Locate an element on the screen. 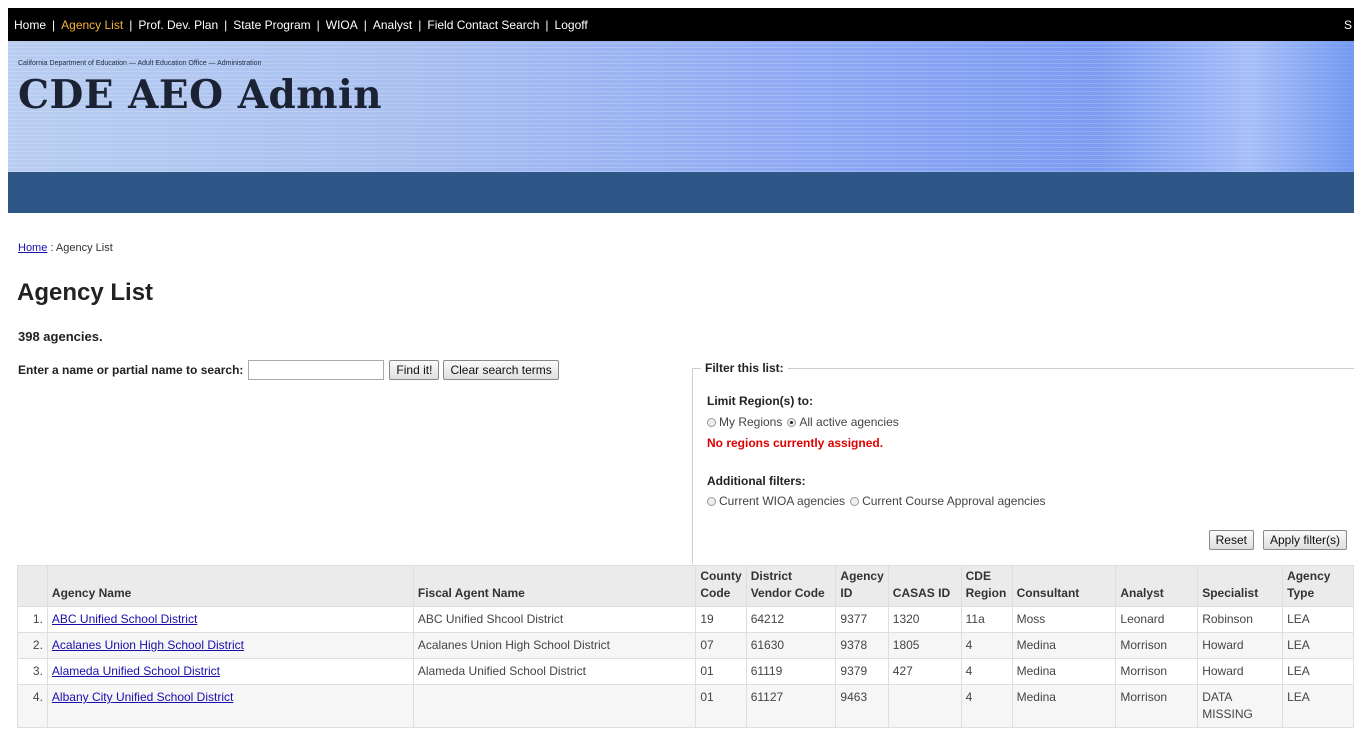 The image size is (1354, 744). fiscal-agent-cell: ABC Unified Shcool District is located at coordinates (554, 619).